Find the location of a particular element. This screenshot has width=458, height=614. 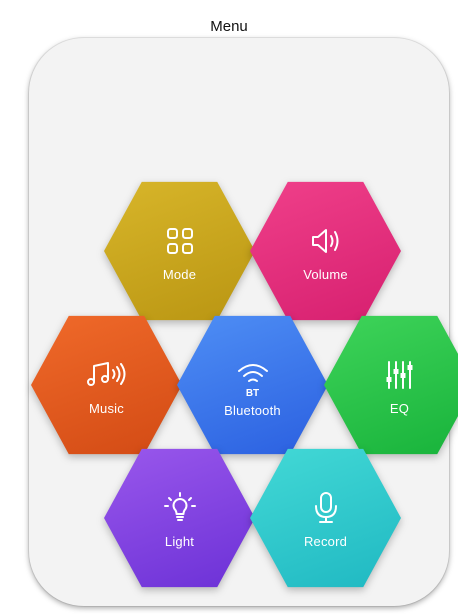

record-label: Record is located at coordinates (325, 541).